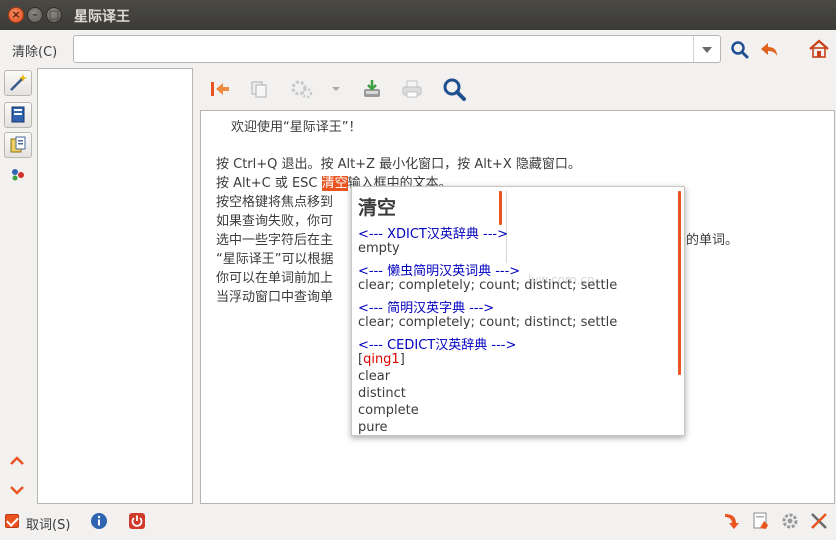  What do you see at coordinates (12, 521) in the screenshot?
I see `scan-checkbox` at bounding box center [12, 521].